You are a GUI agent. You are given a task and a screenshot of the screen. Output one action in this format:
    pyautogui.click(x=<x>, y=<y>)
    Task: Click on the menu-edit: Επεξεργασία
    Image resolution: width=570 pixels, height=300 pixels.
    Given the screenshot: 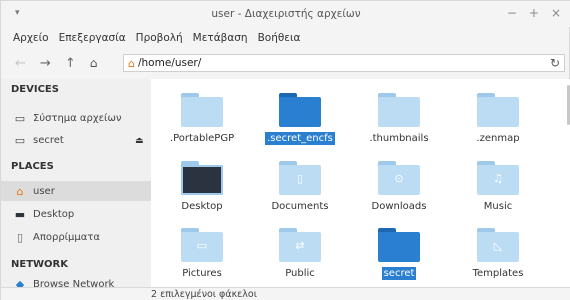 What is the action you would take?
    pyautogui.click(x=92, y=38)
    